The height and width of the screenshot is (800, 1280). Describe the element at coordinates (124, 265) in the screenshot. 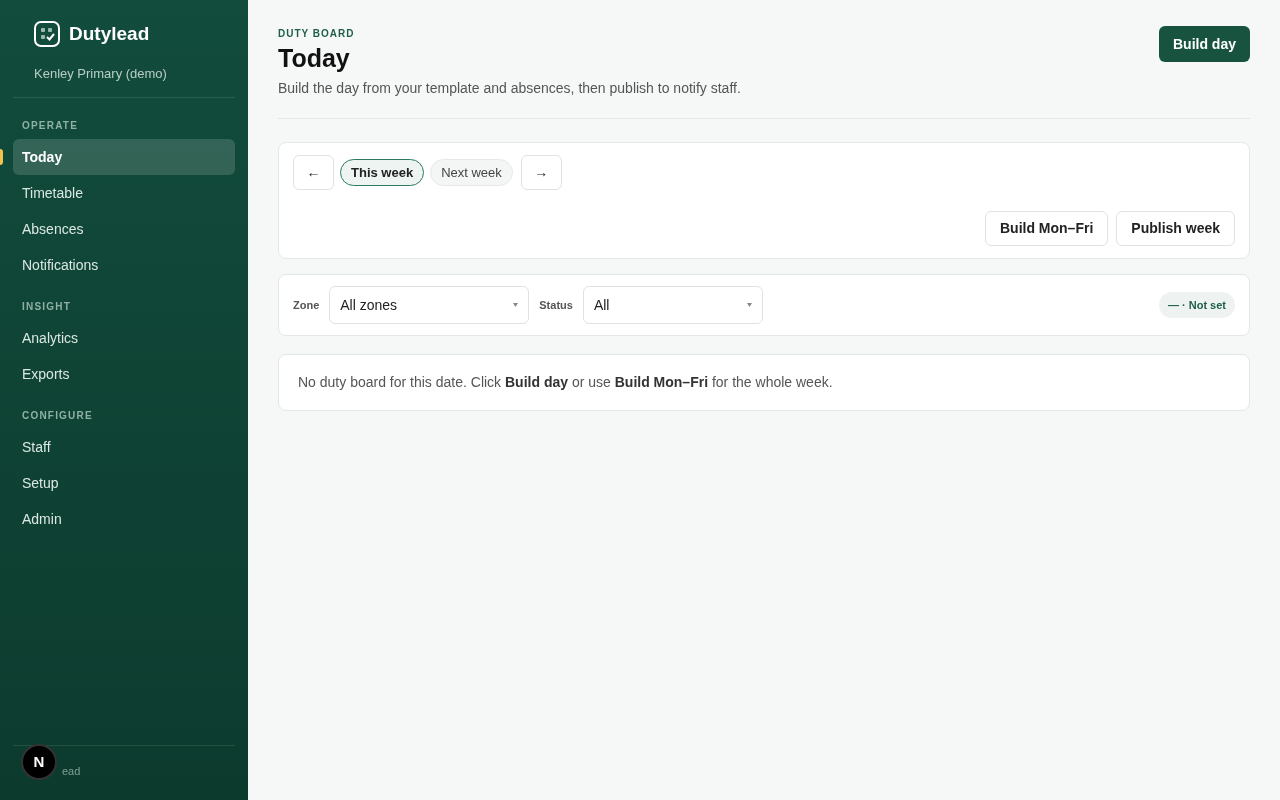

I see `nav-item: Notifications` at that location.